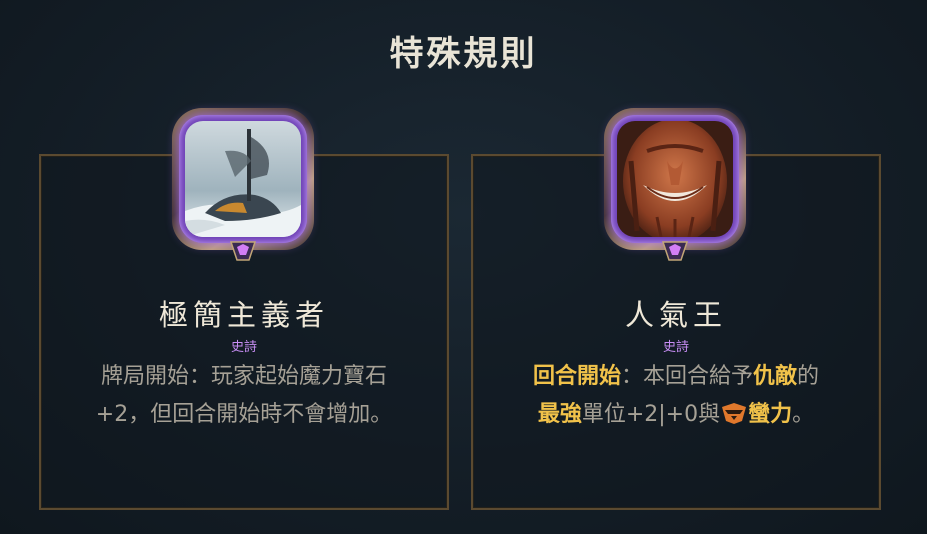  Describe the element at coordinates (243, 315) in the screenshot. I see `card-name: 極簡主義者` at that location.